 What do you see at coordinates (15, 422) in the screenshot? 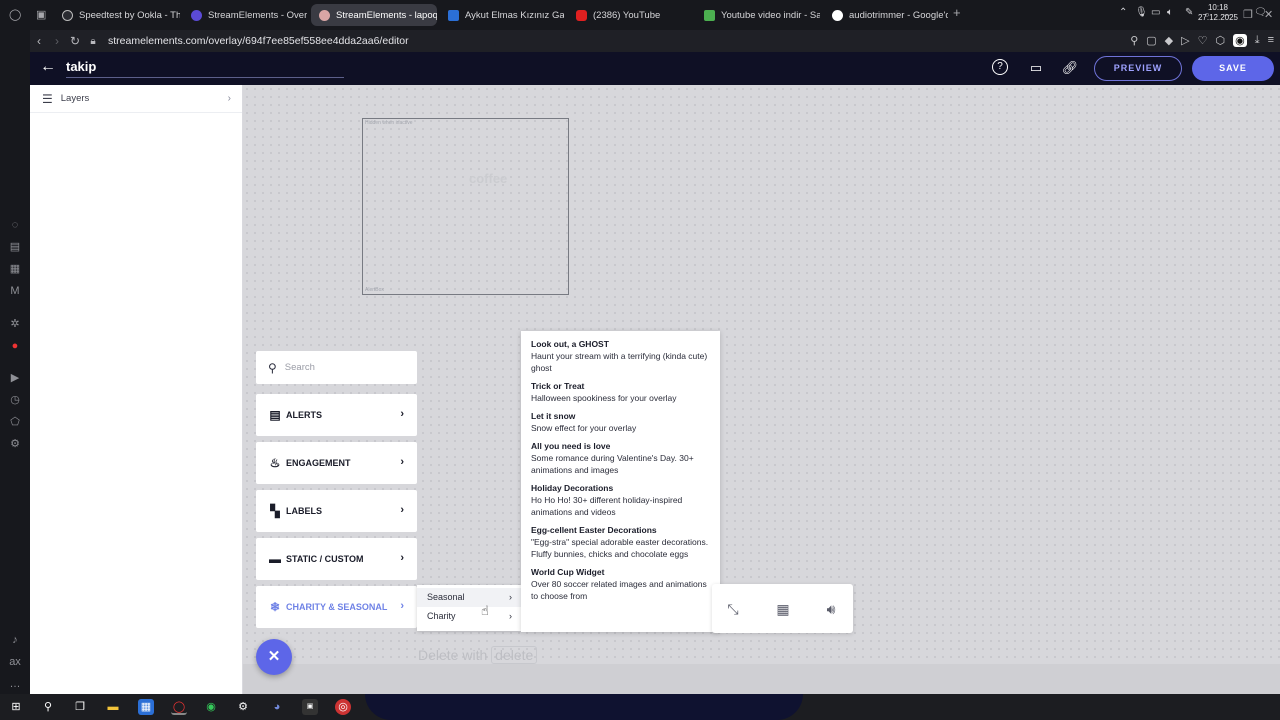
I see `sidebar-extensions-icon: ⬠` at bounding box center [15, 422].